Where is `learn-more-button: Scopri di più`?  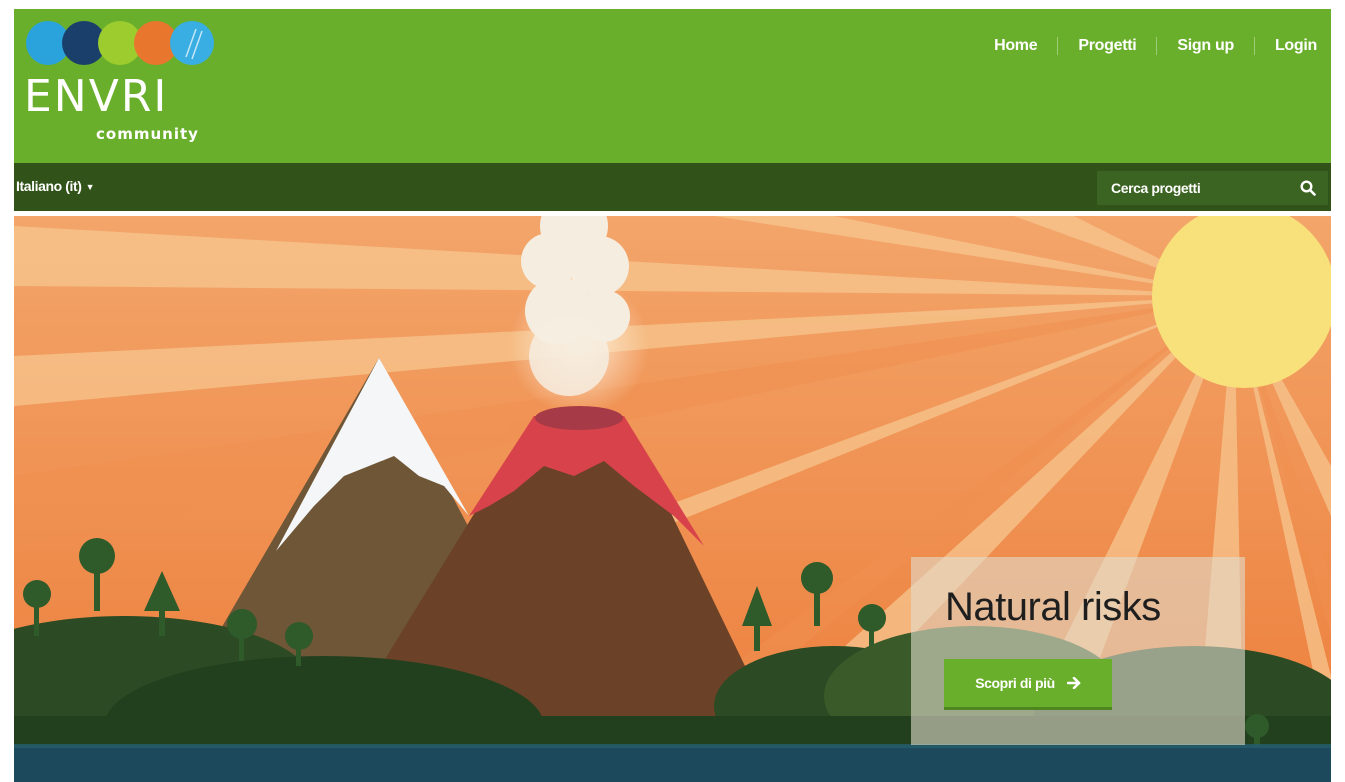
learn-more-button: Scopri di più is located at coordinates (1028, 683).